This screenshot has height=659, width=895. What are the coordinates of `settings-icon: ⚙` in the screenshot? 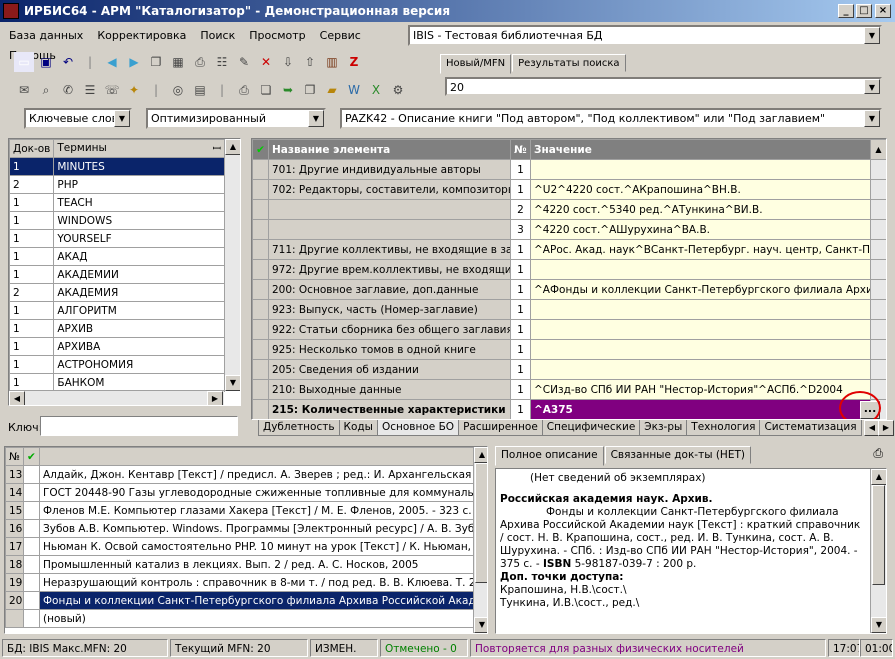 It's located at (398, 90).